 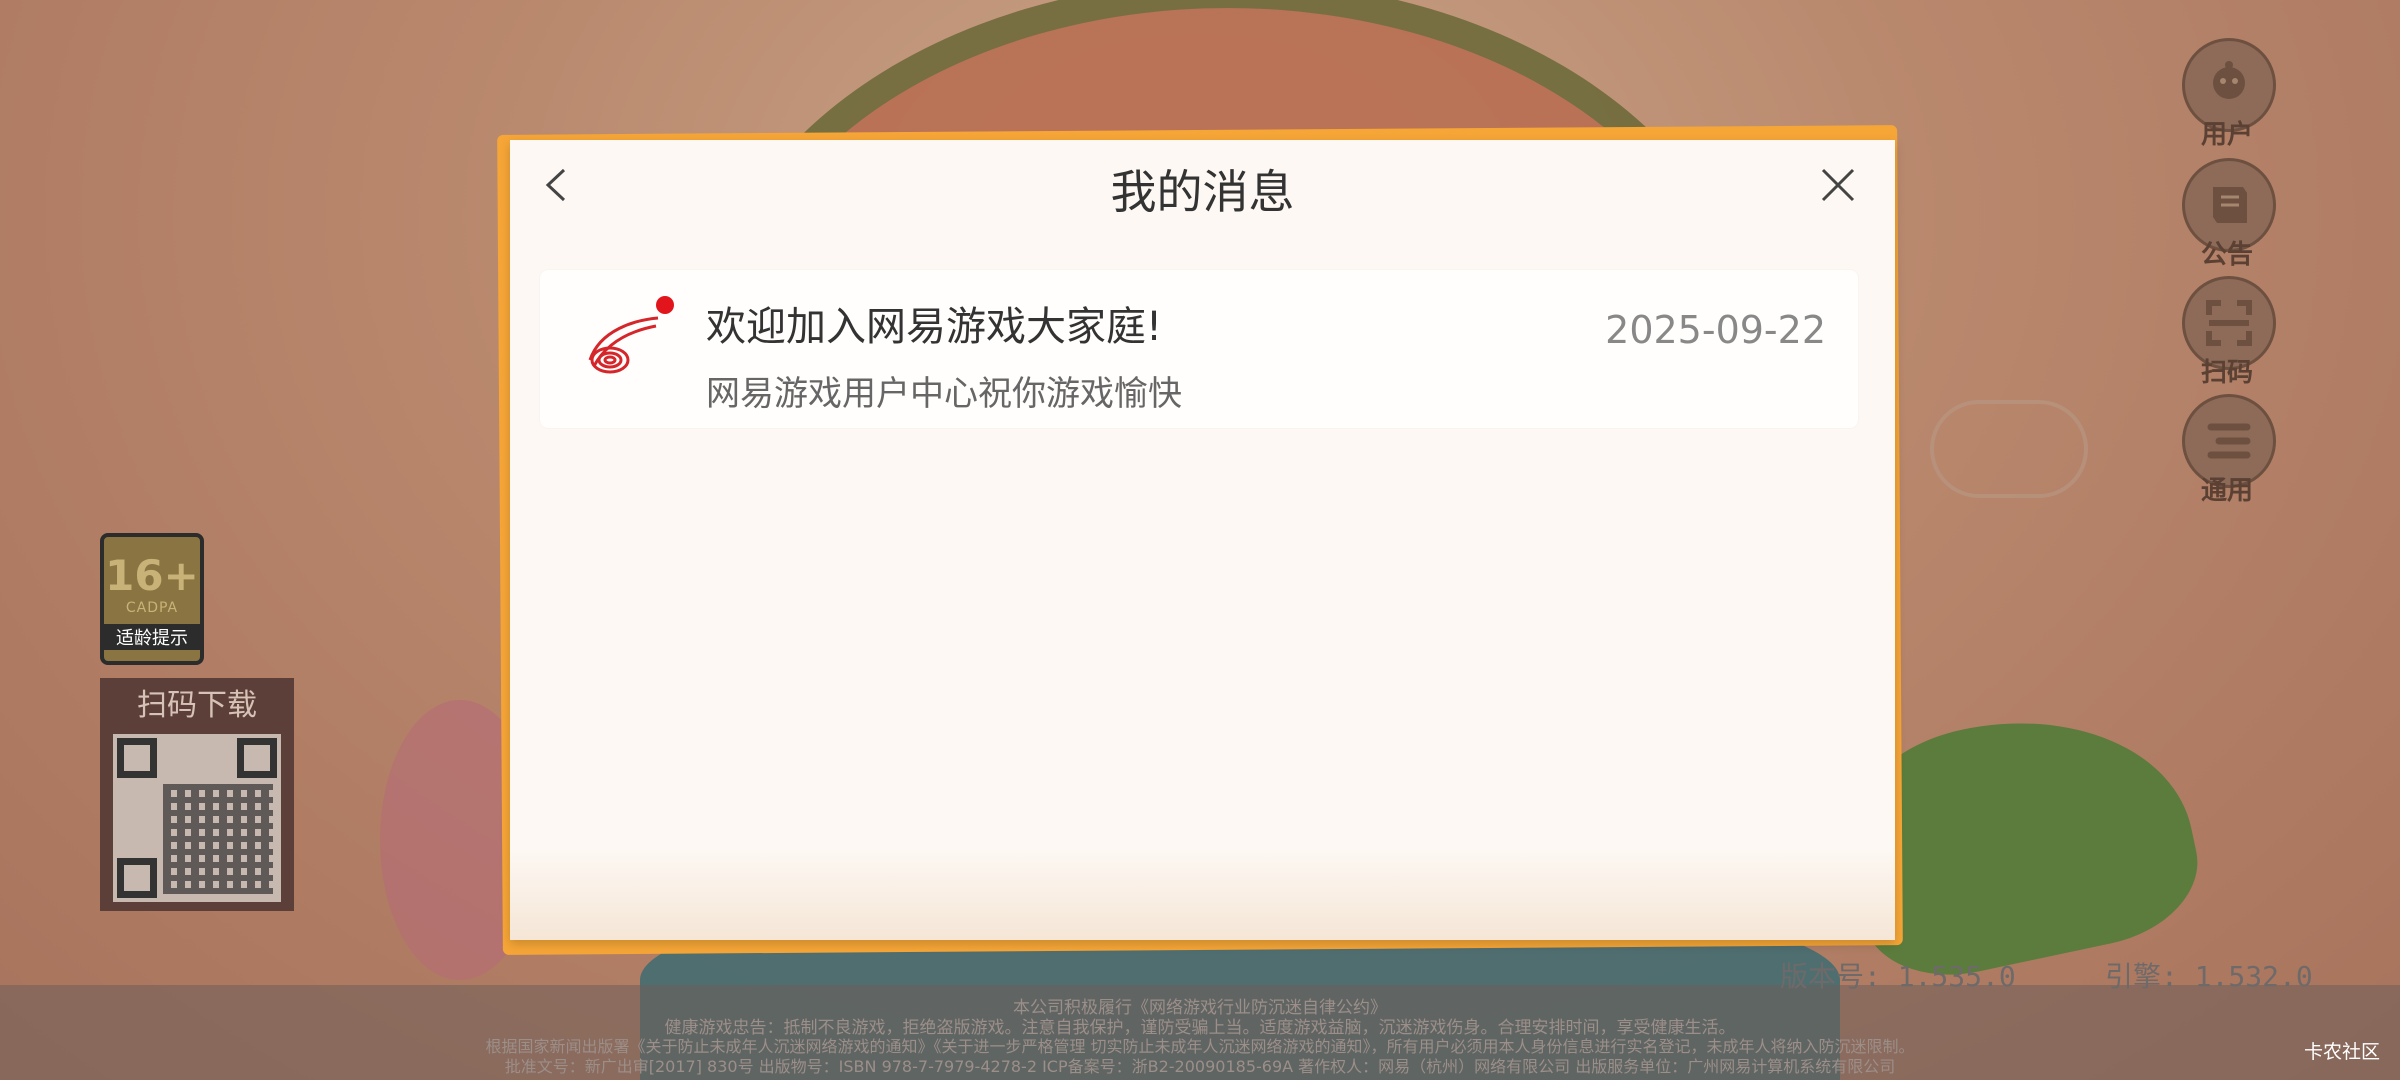 What do you see at coordinates (2226, 373) in the screenshot?
I see `side-button-label: 扫码` at bounding box center [2226, 373].